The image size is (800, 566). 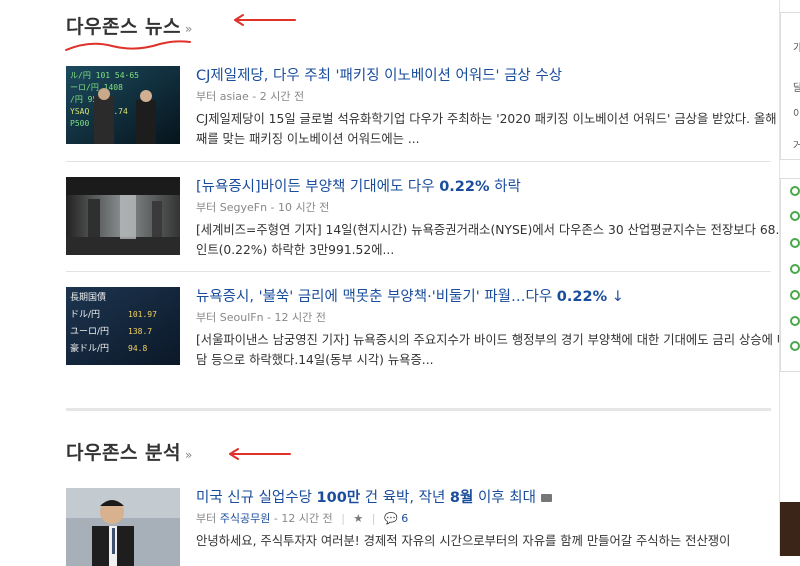 I want to click on sidebar-cell: 거, so click(x=796, y=146).